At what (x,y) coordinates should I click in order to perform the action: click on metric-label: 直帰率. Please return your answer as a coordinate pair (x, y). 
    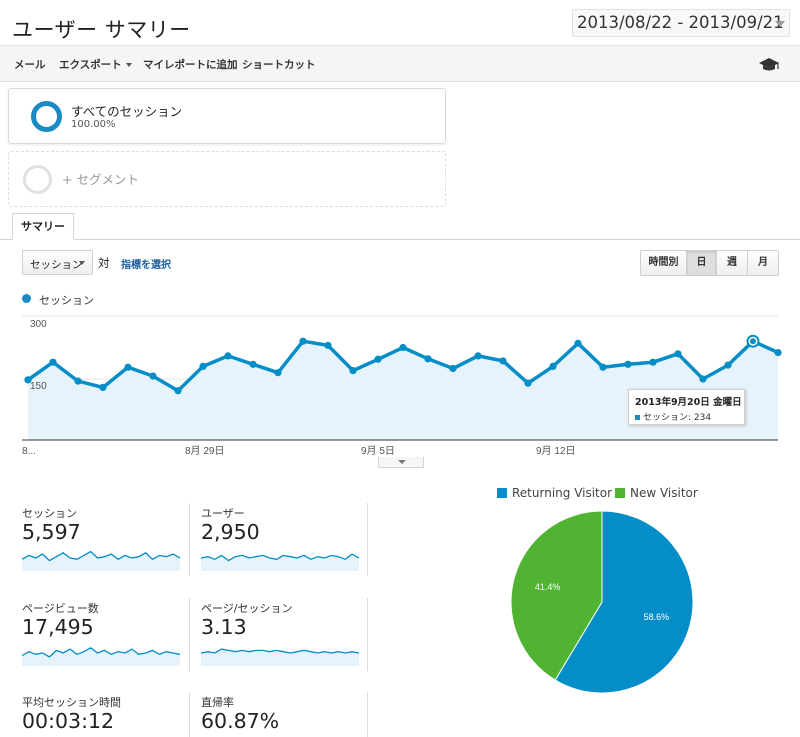
    Looking at the image, I should click on (217, 702).